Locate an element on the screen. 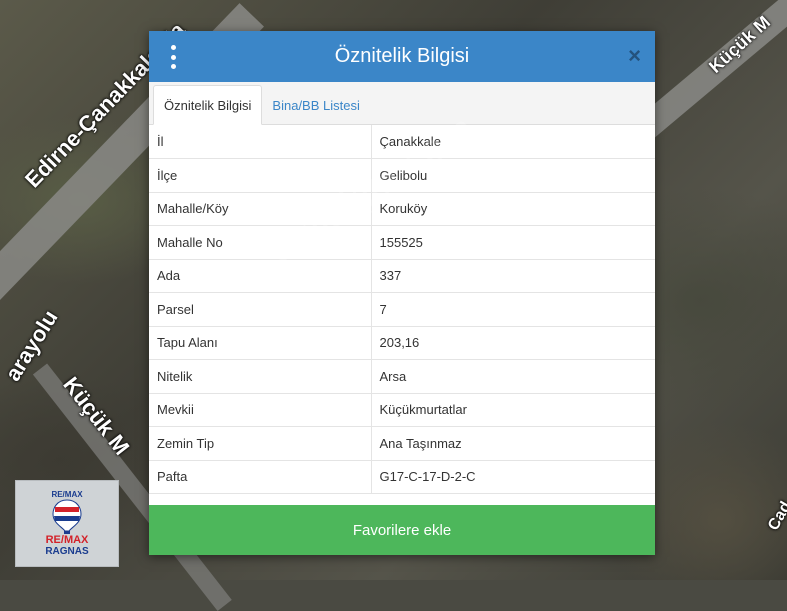  table-row: Mahalle No 155525 is located at coordinates (402, 242).